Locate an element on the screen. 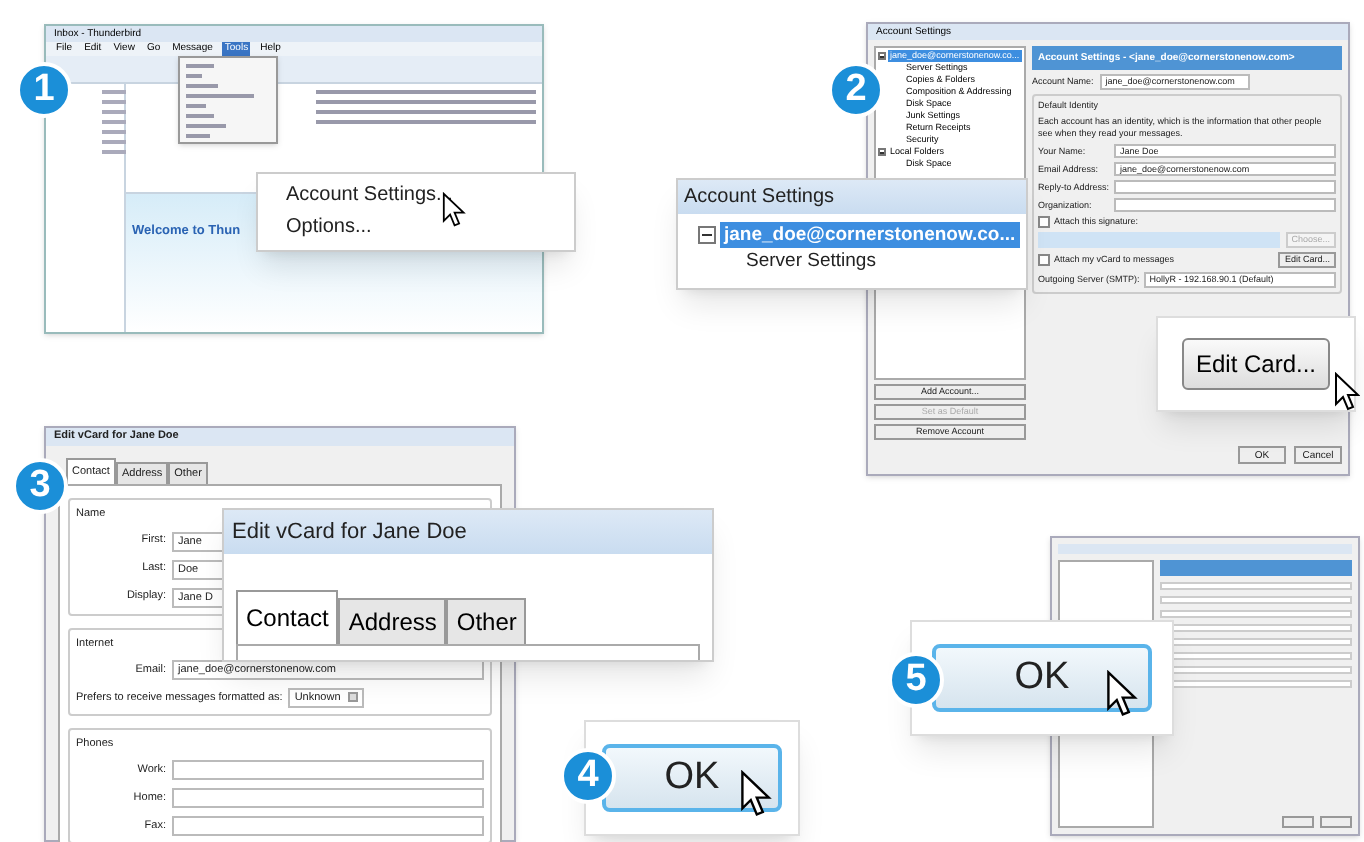 This screenshot has height=842, width=1364. window-title: Account Settings is located at coordinates (852, 197).